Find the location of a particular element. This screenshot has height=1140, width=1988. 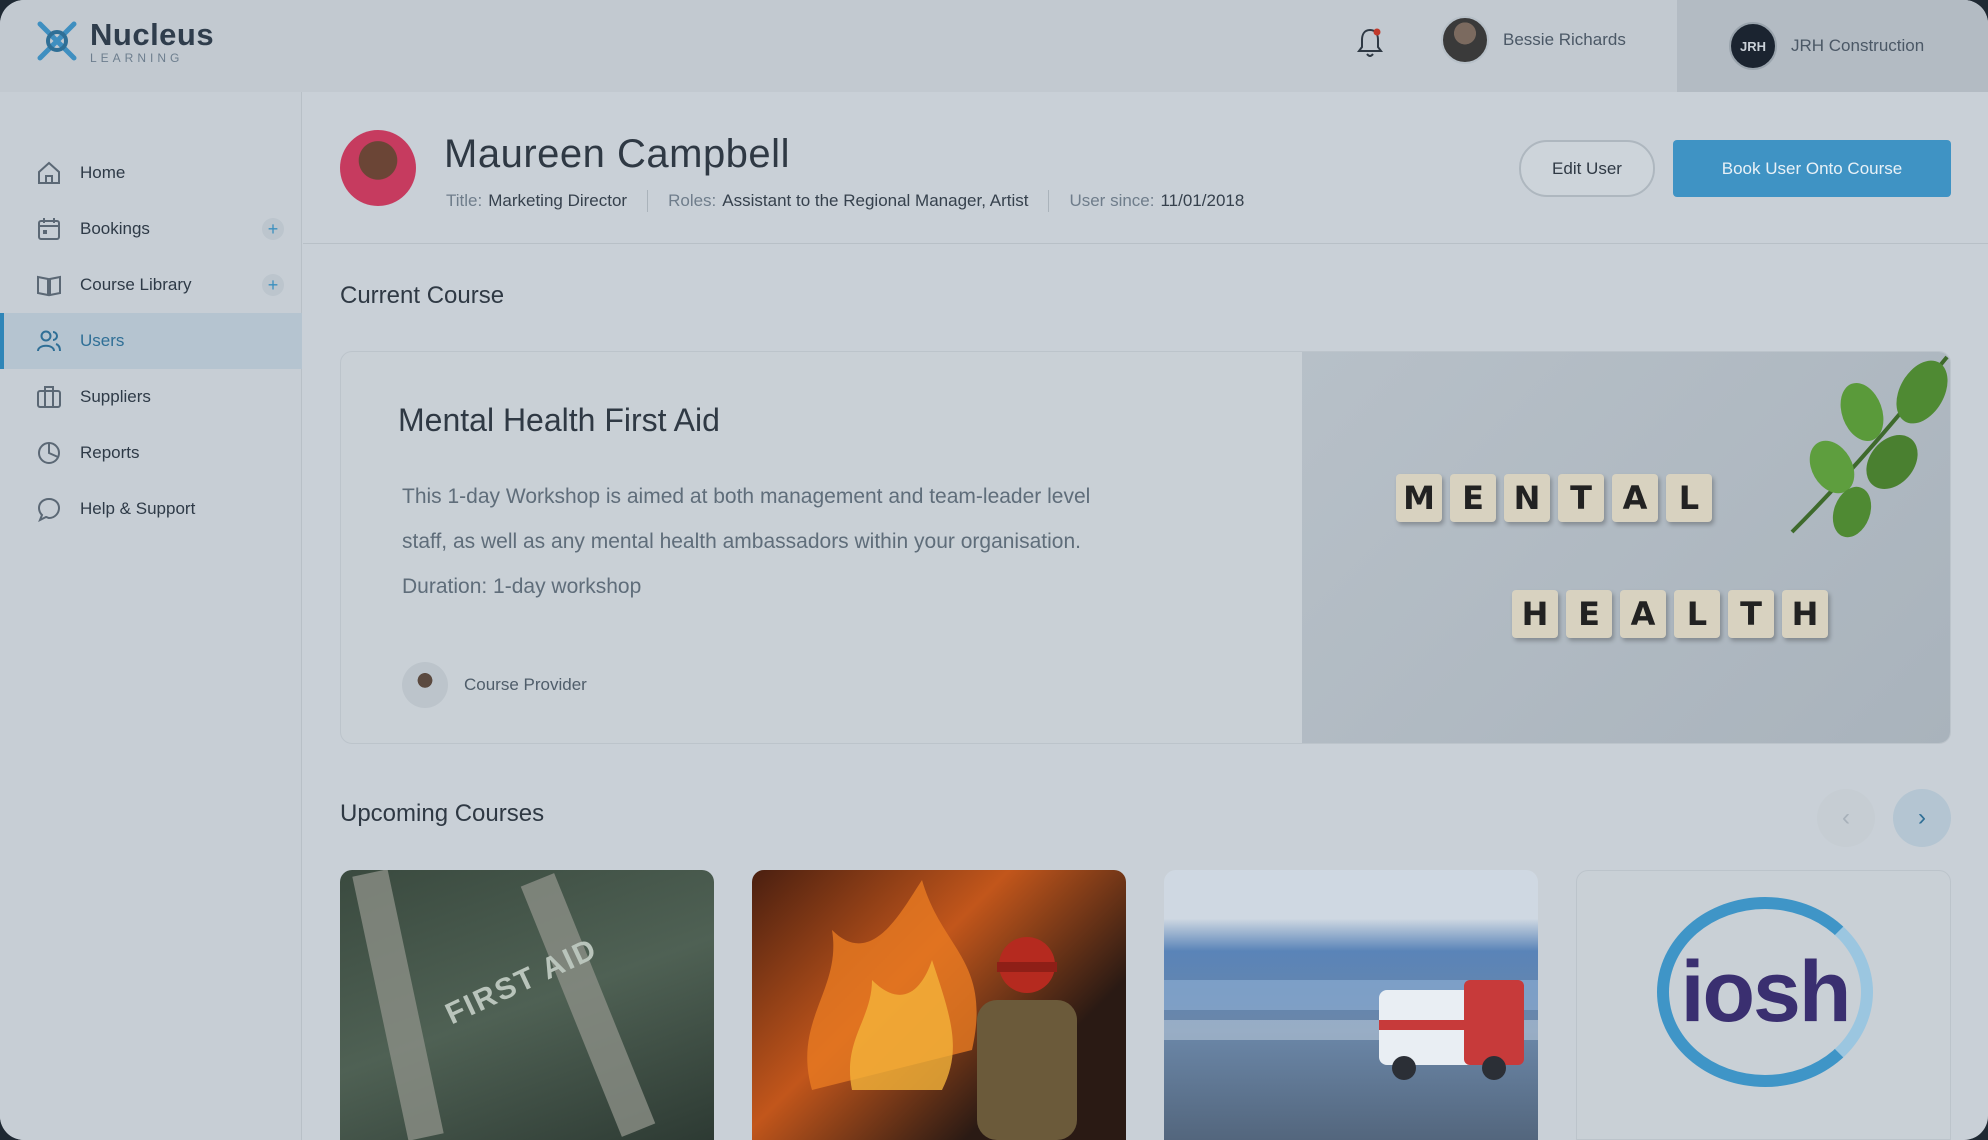

ambulance-image is located at coordinates (1351, 1030).